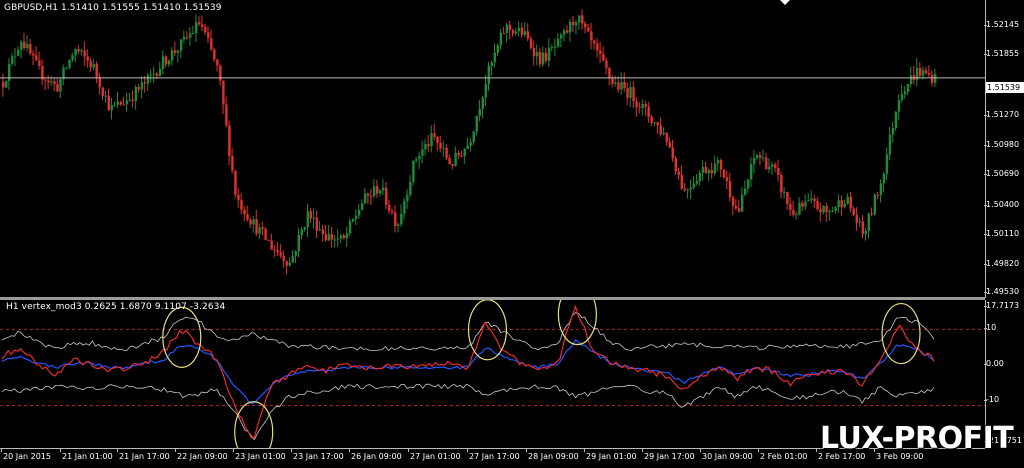  I want to click on indicator-scale-label: 17.7173, so click(1001, 305).